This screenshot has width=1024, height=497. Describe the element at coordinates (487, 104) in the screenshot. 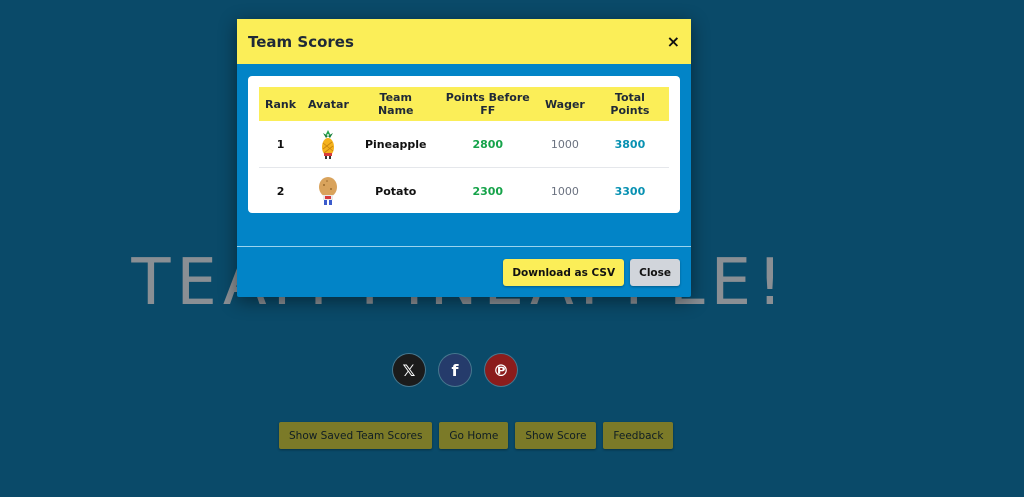

I see `column-points-before: Points Before FF` at that location.